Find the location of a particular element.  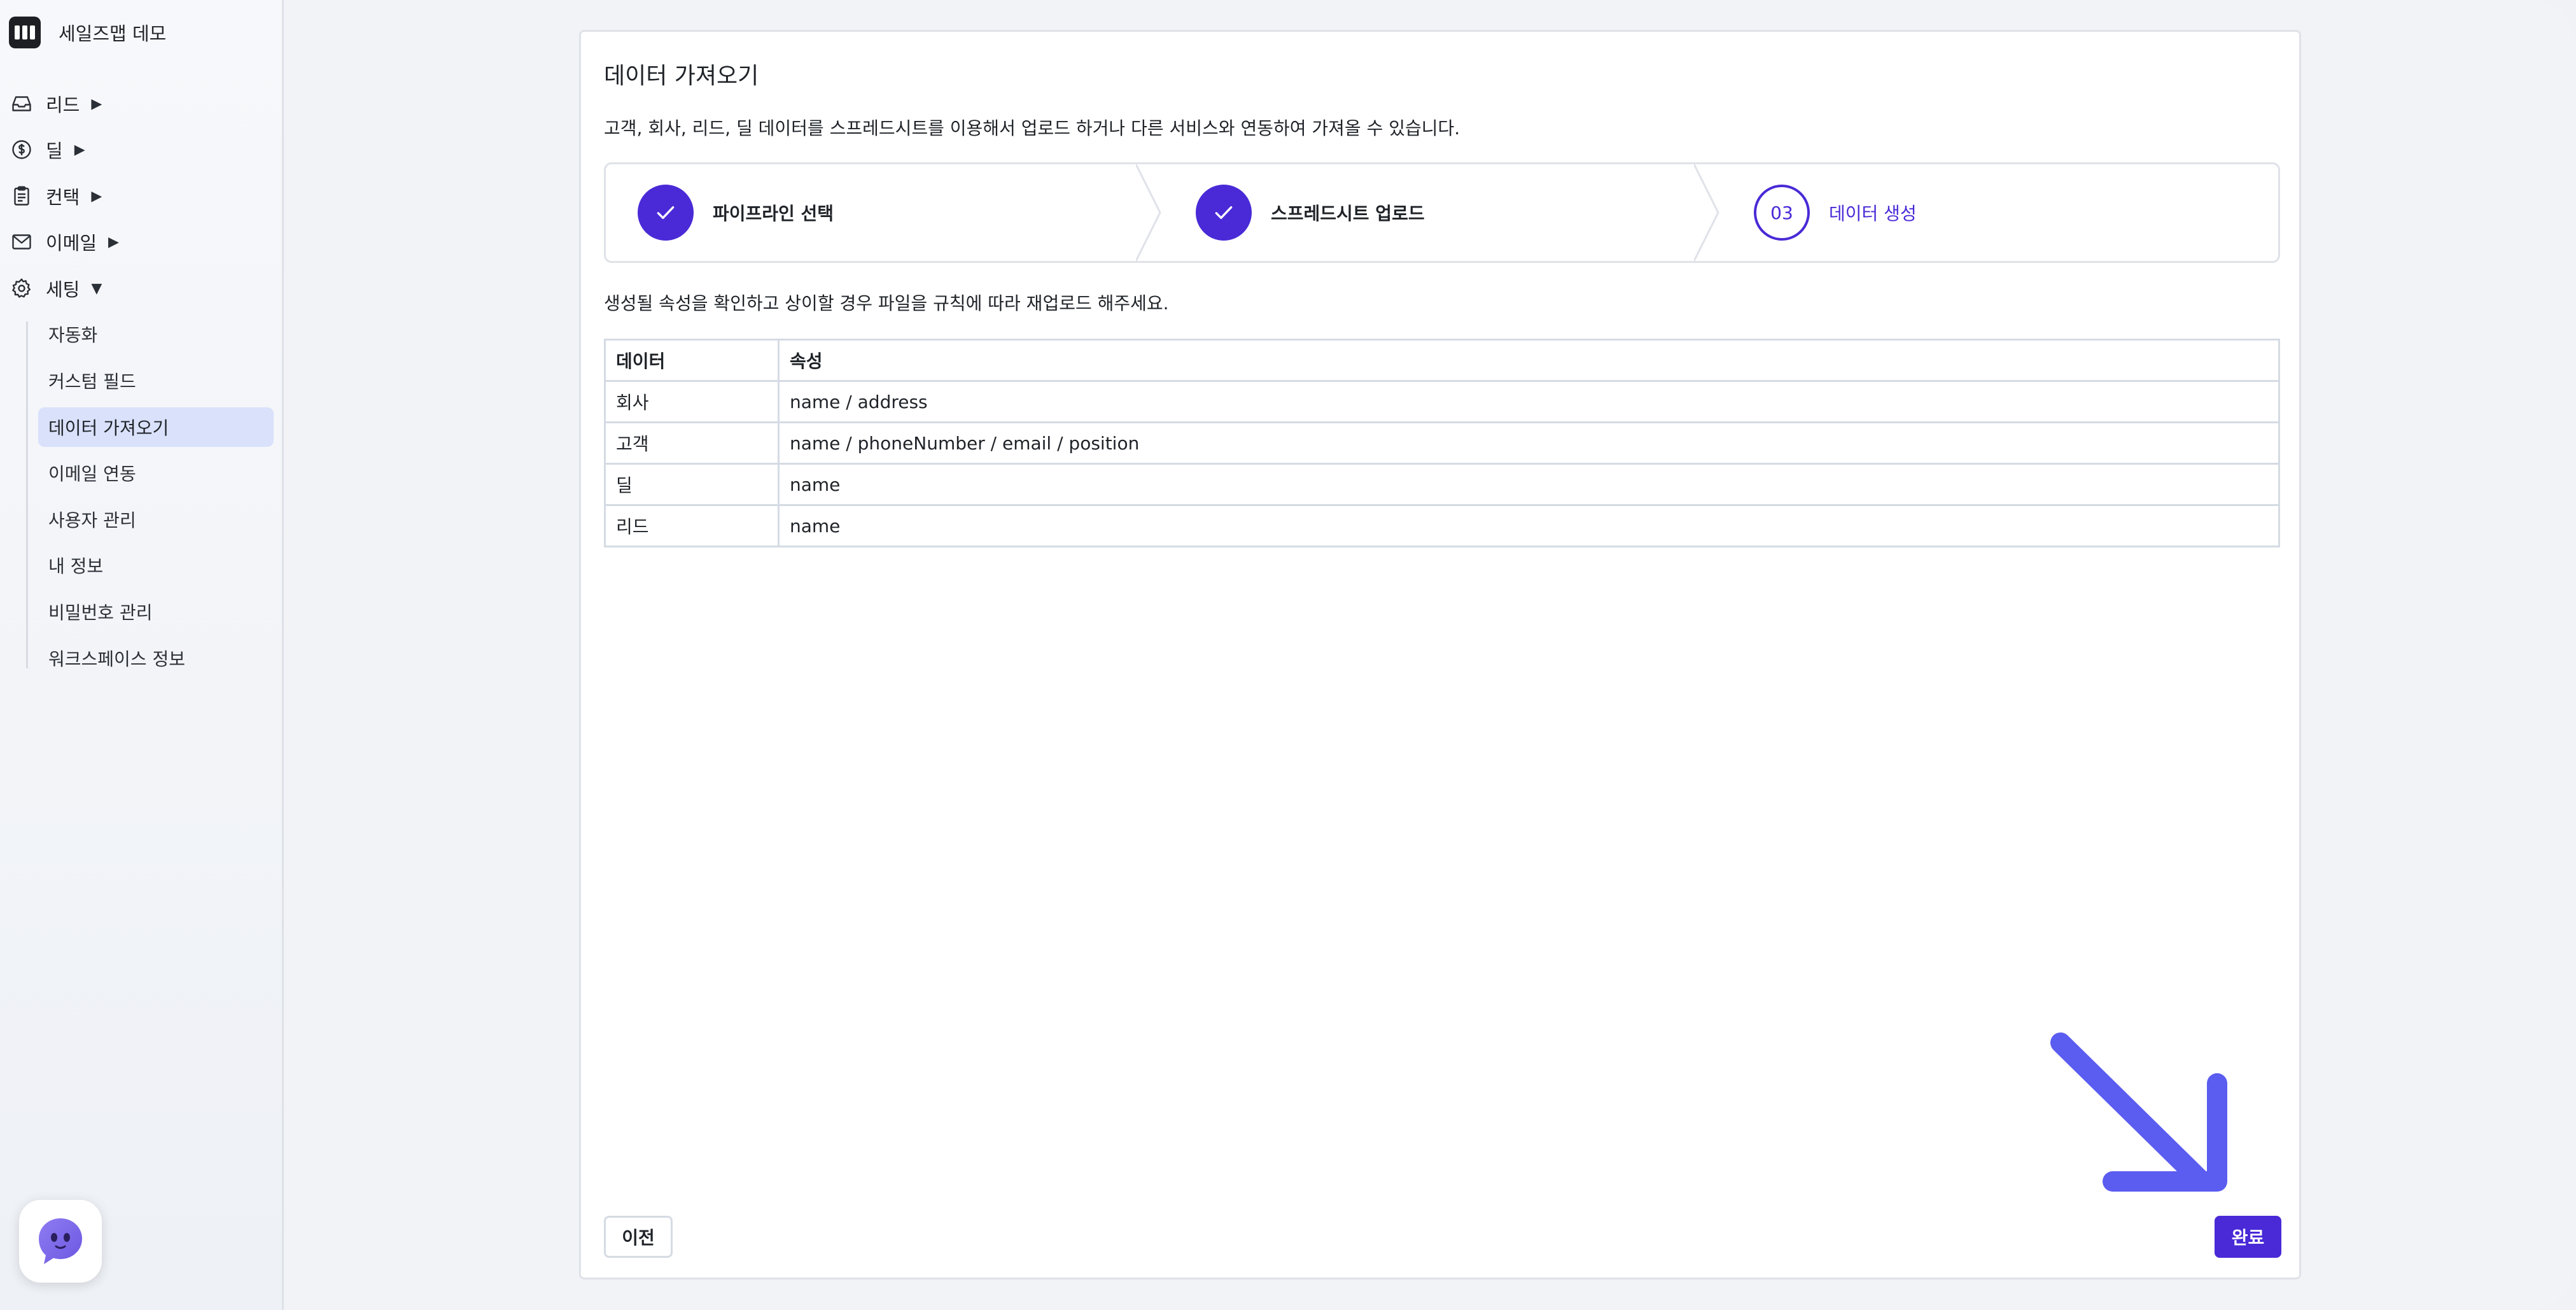

step-data-create: 03 데이터 생성 is located at coordinates (1835, 212).